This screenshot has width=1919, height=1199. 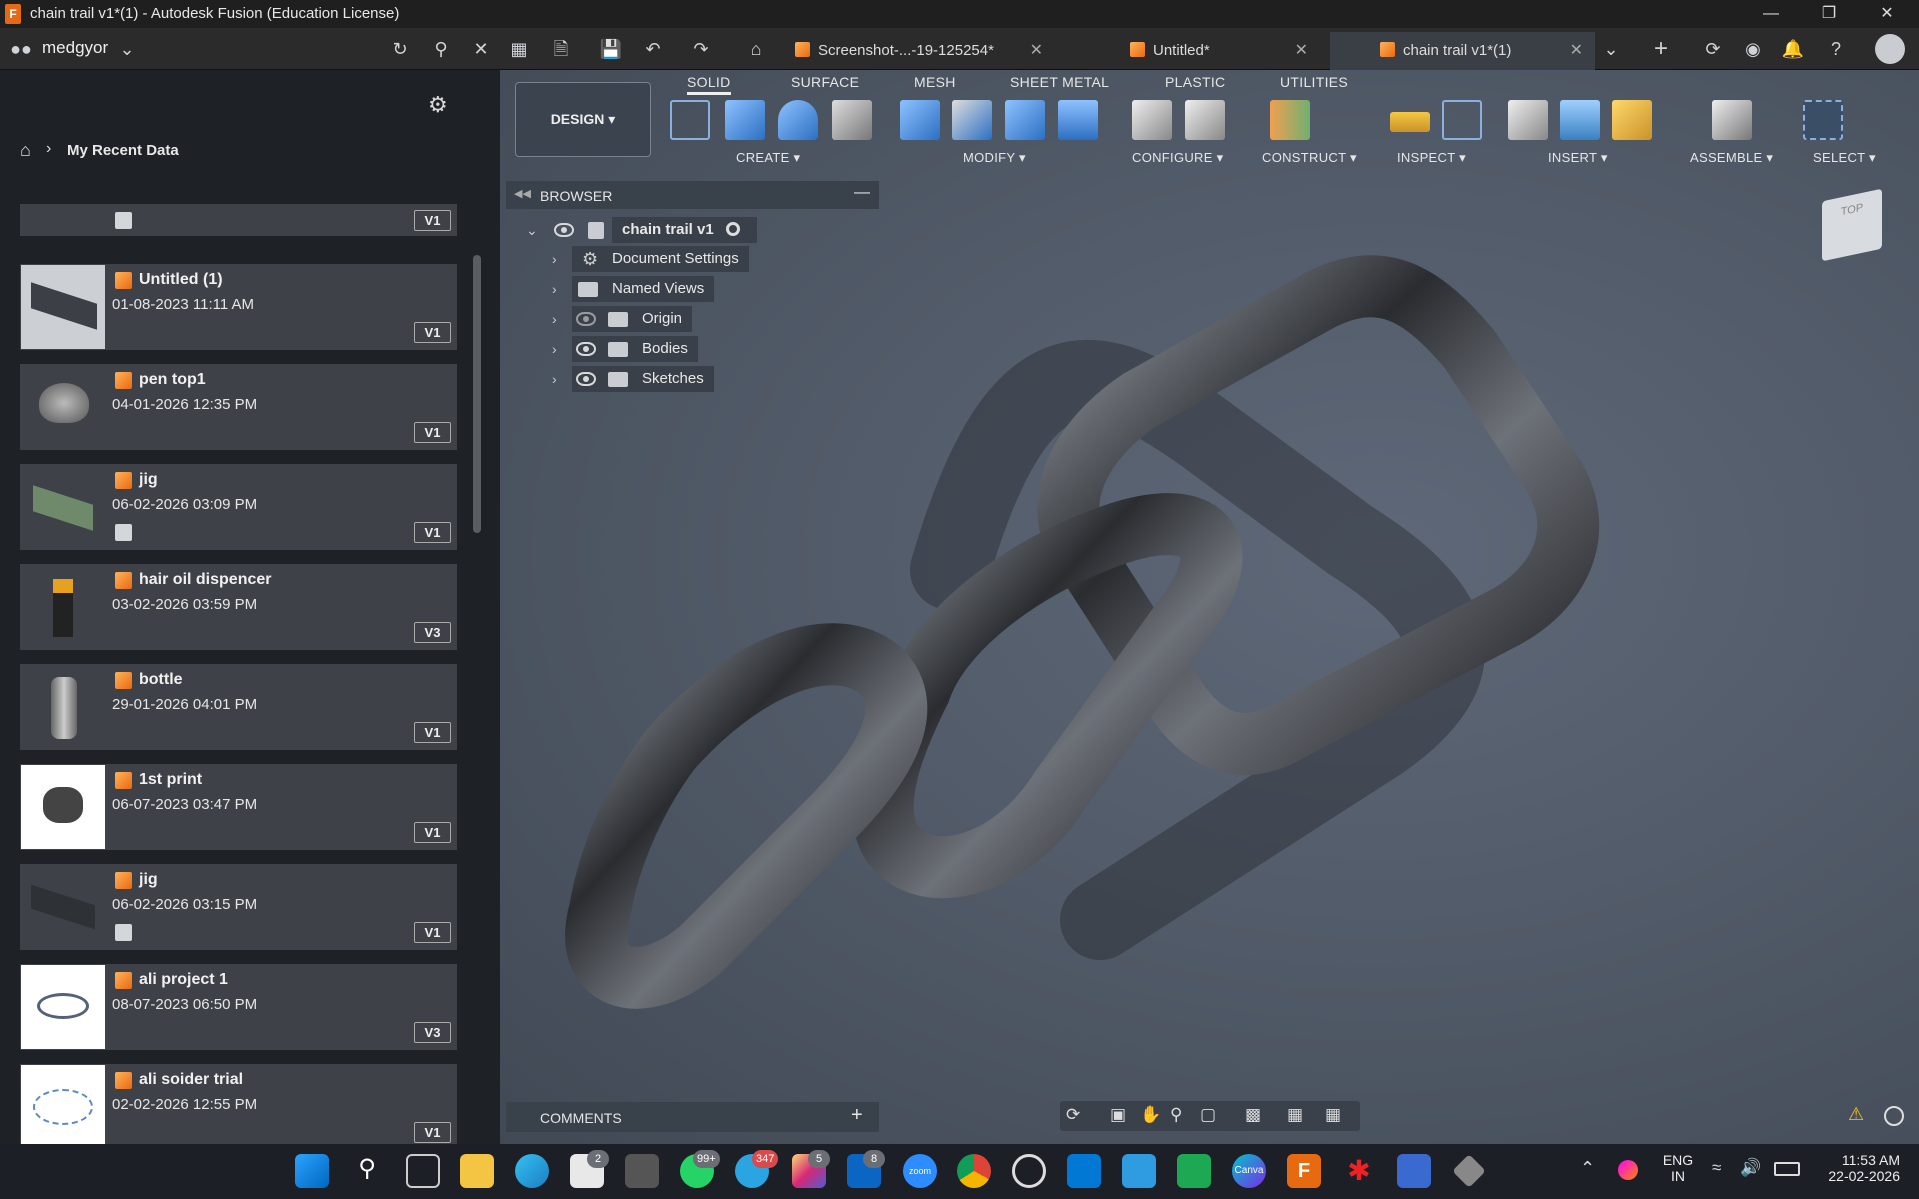 What do you see at coordinates (1150, 1115) in the screenshot?
I see `pan-icon: ✋` at bounding box center [1150, 1115].